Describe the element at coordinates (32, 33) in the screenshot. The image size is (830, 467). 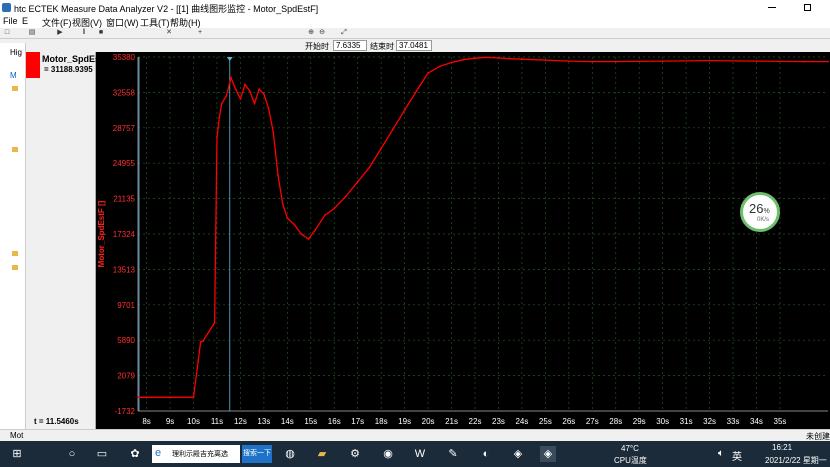
I see `open-icon: ▤` at that location.